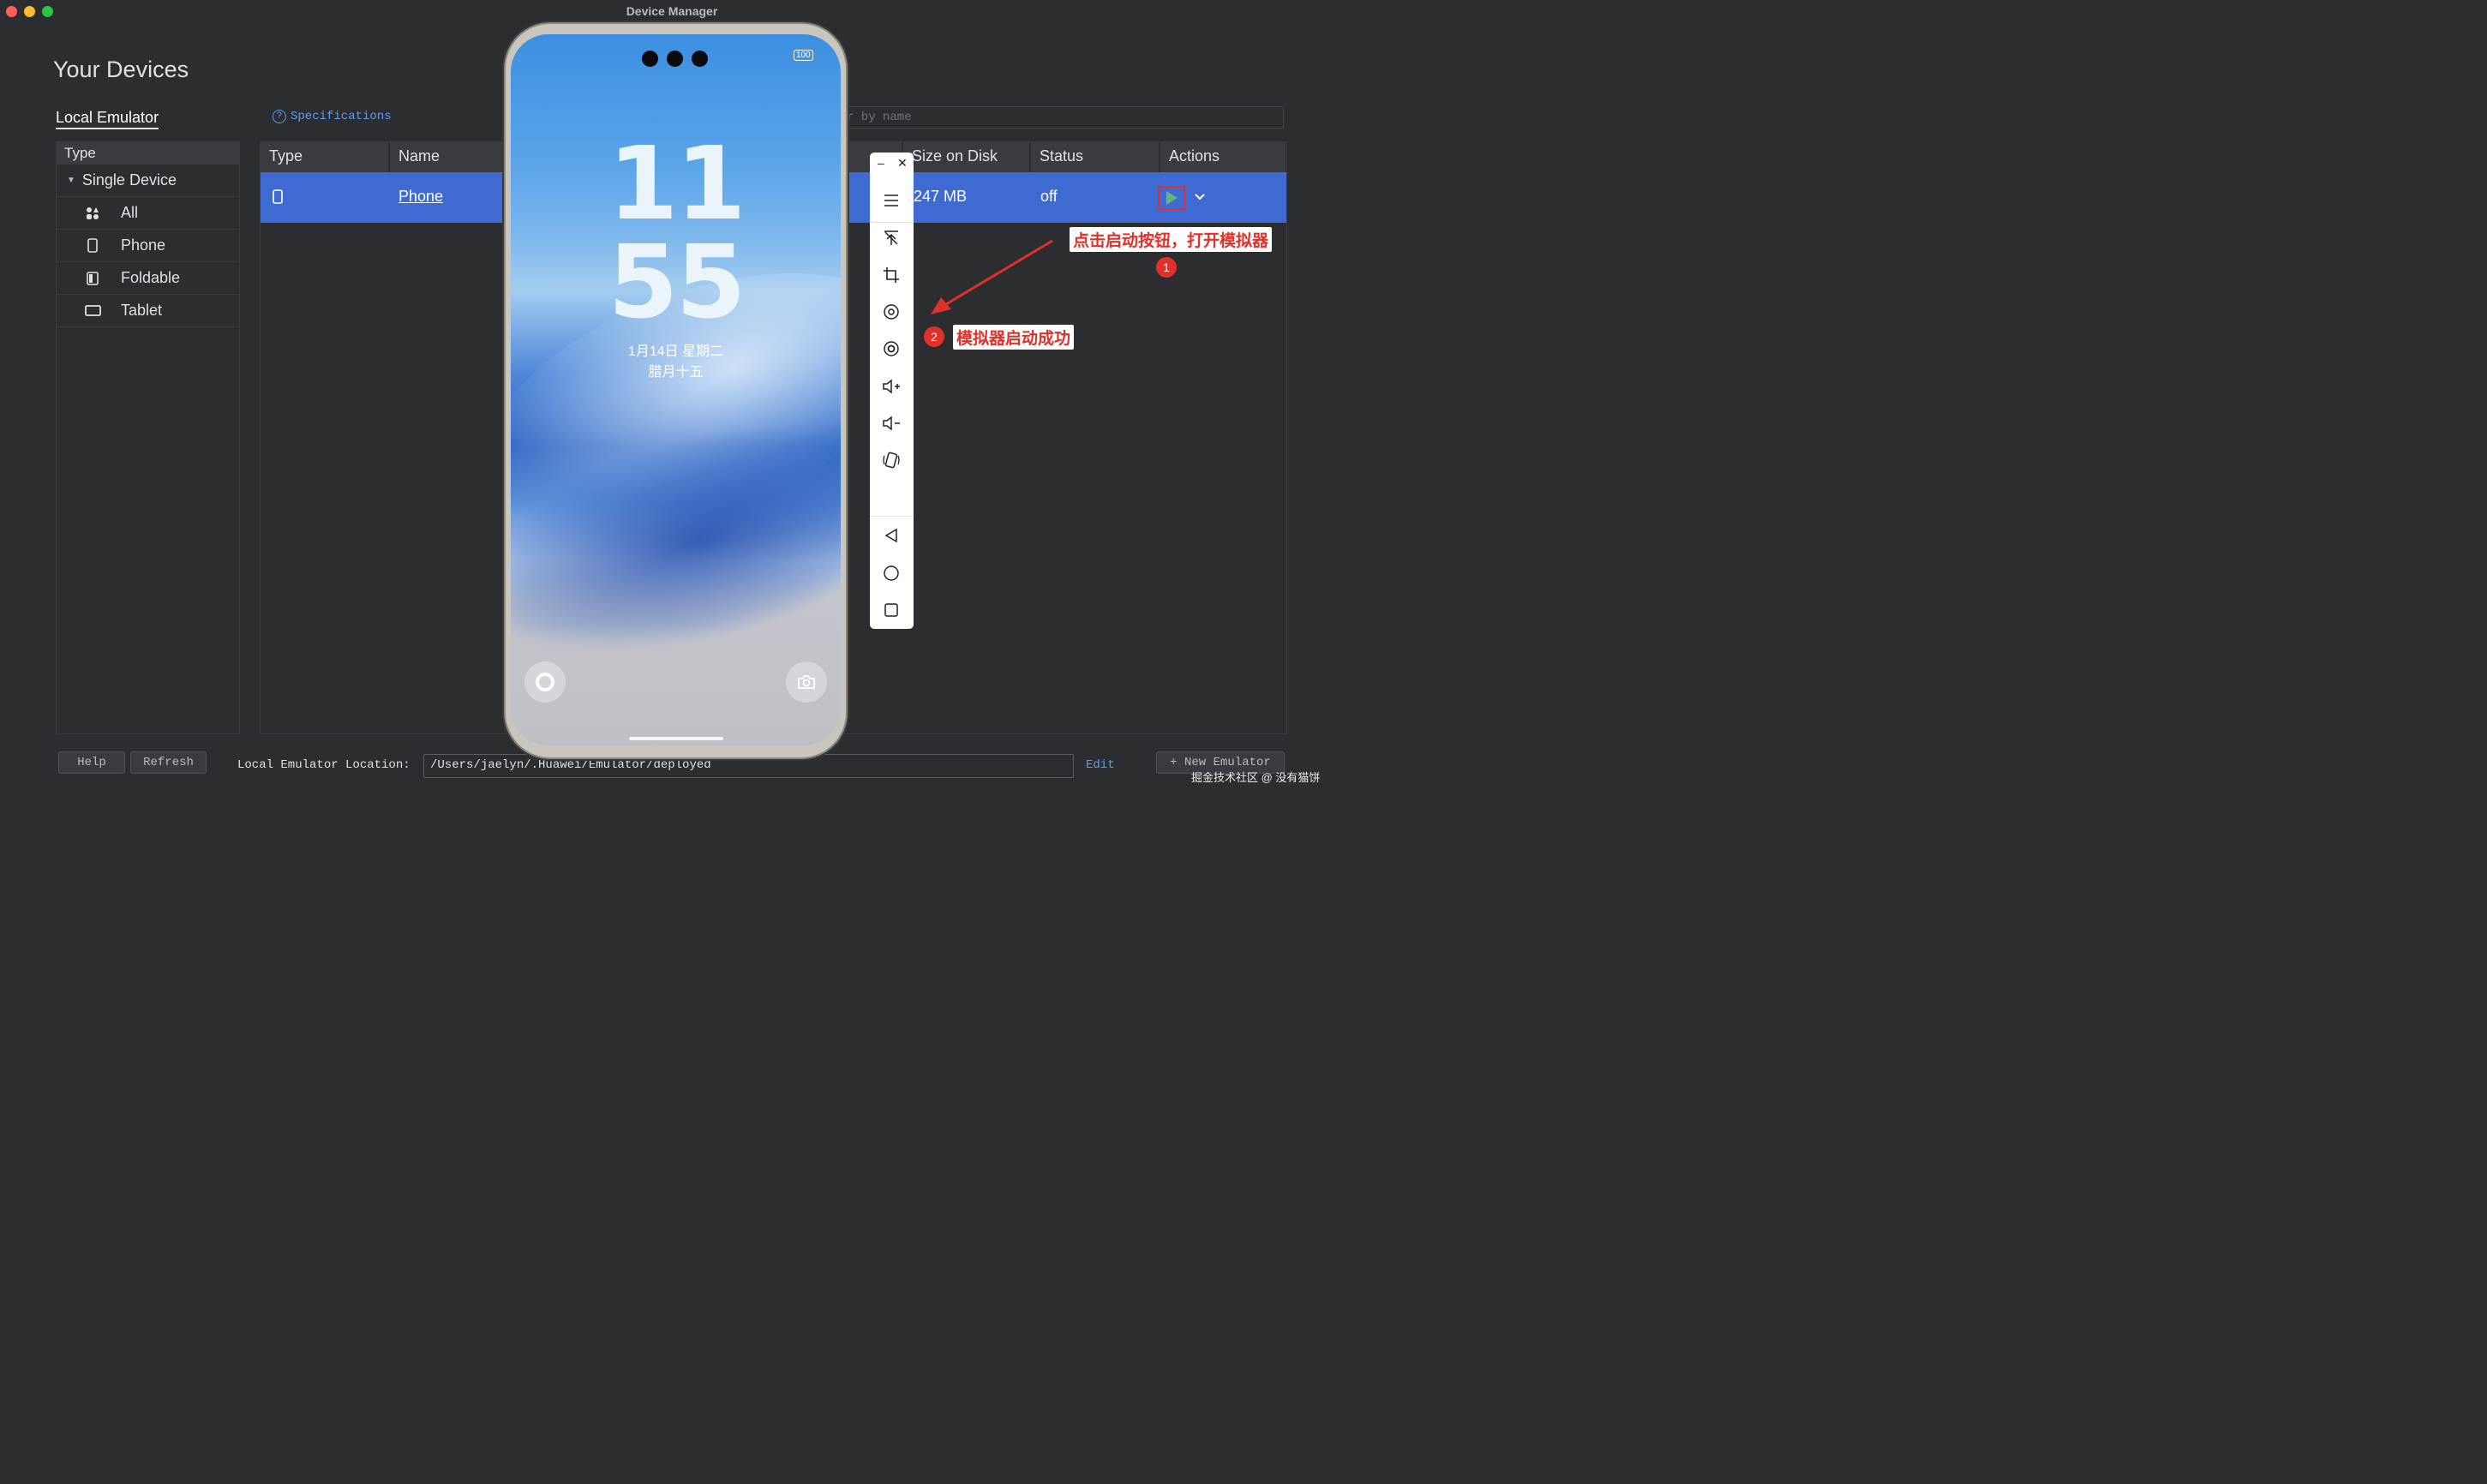 The height and width of the screenshot is (1484, 2487). What do you see at coordinates (1014, 337) in the screenshot?
I see `annotation-step2-text: 模拟器启动成功` at bounding box center [1014, 337].